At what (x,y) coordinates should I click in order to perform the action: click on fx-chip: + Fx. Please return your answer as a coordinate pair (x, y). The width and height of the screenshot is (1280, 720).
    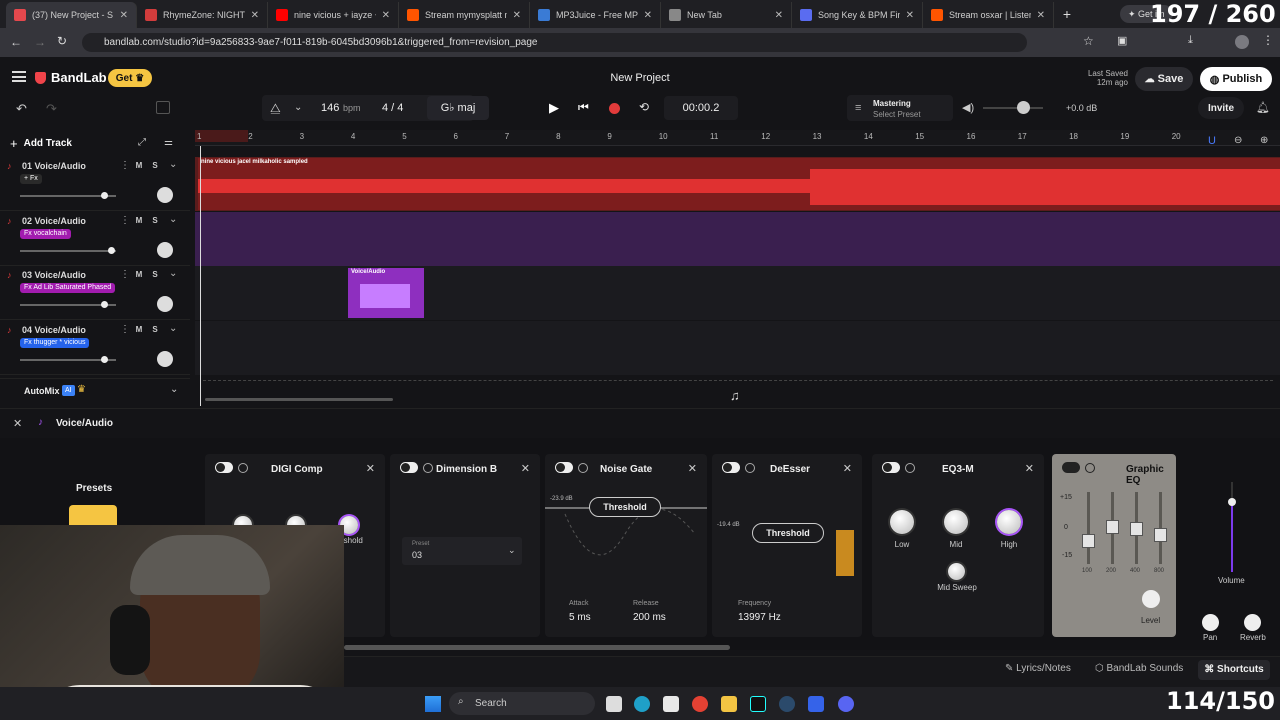
    Looking at the image, I should click on (31, 179).